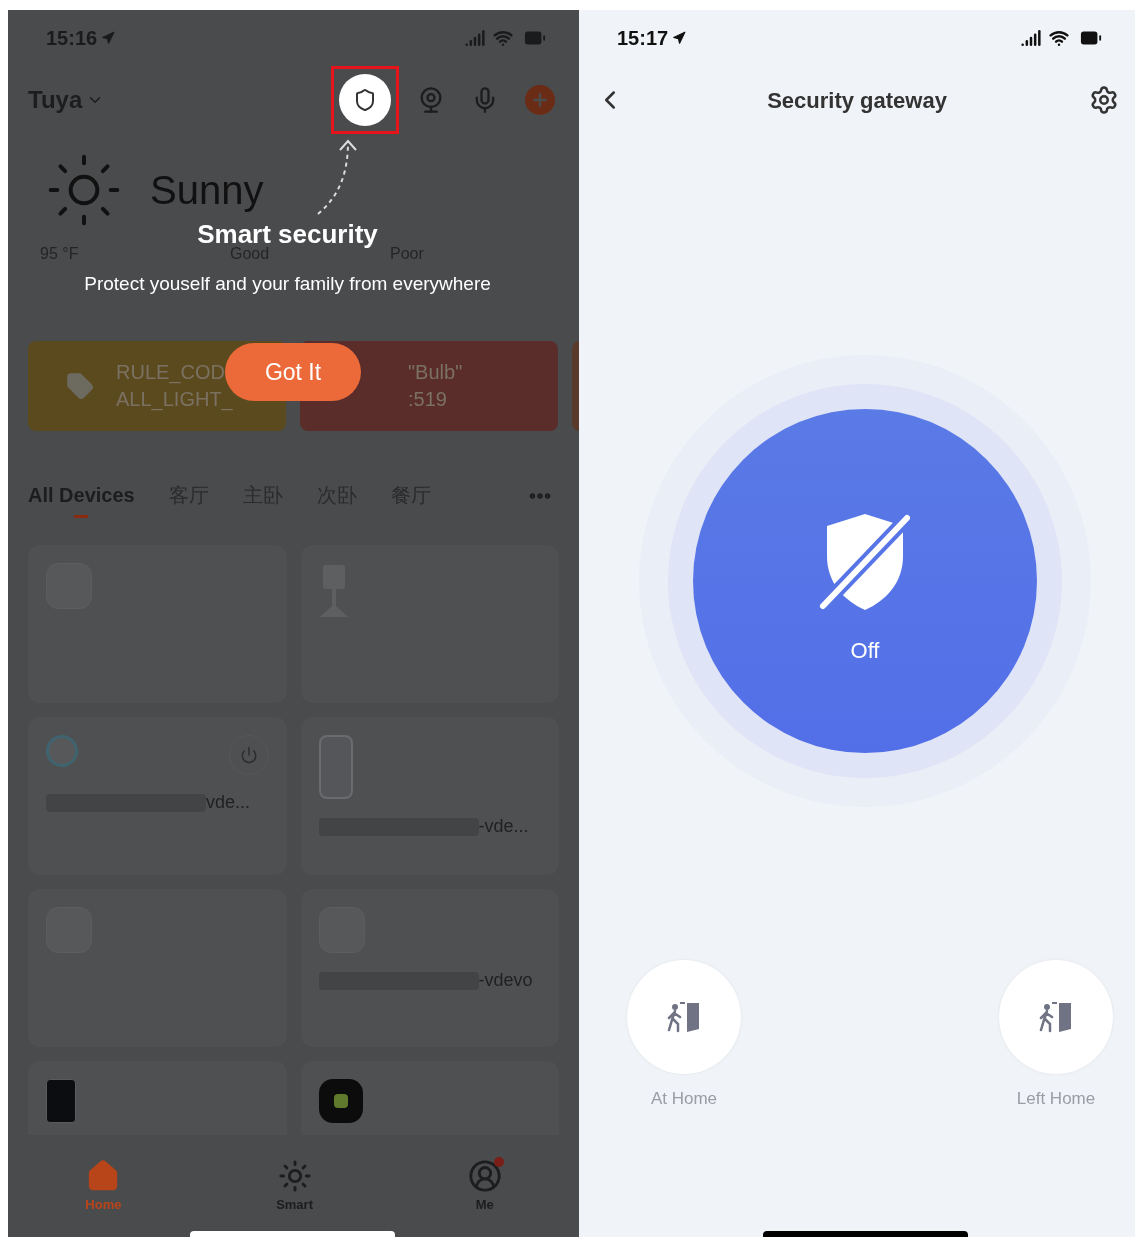  What do you see at coordinates (80, 386) in the screenshot?
I see `tag-icon` at bounding box center [80, 386].